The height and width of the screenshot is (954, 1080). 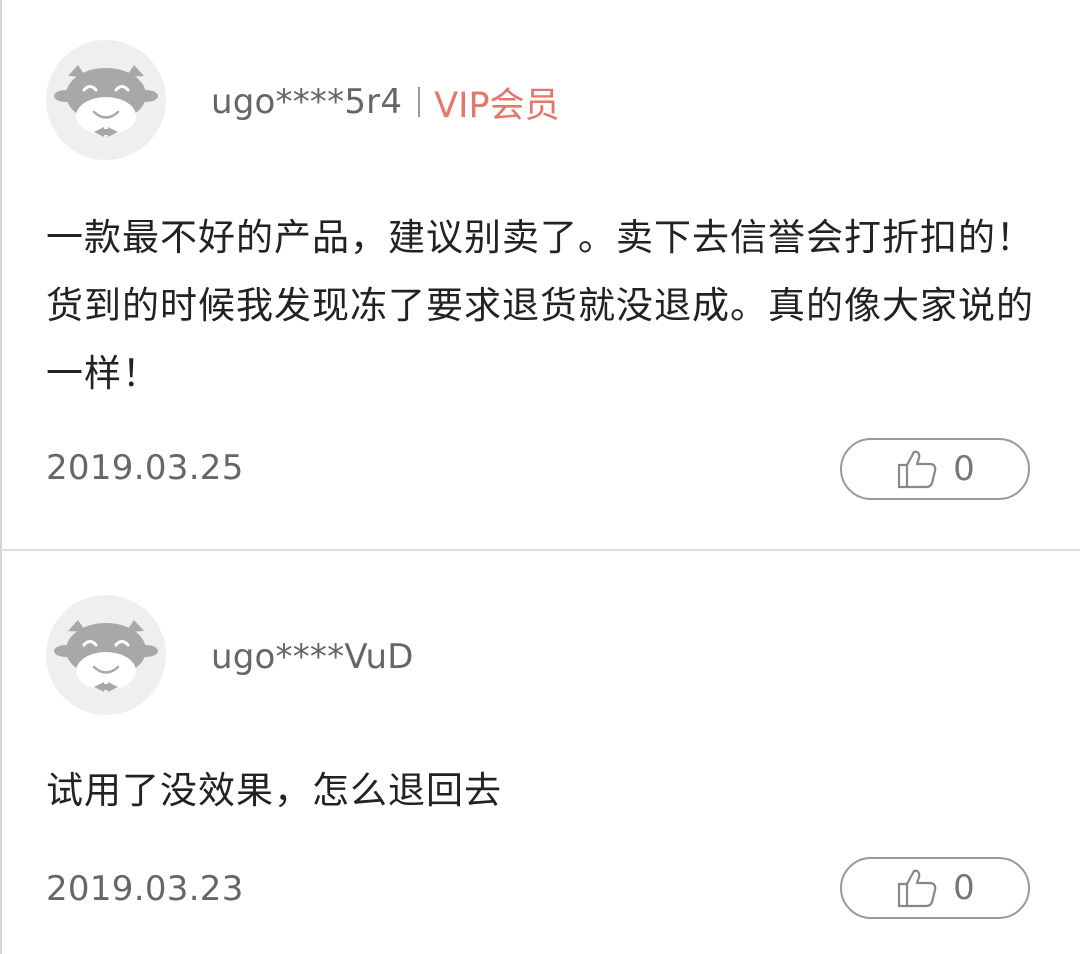 I want to click on comment-text: 试用了没效果，怎么退回去, so click(x=274, y=790).